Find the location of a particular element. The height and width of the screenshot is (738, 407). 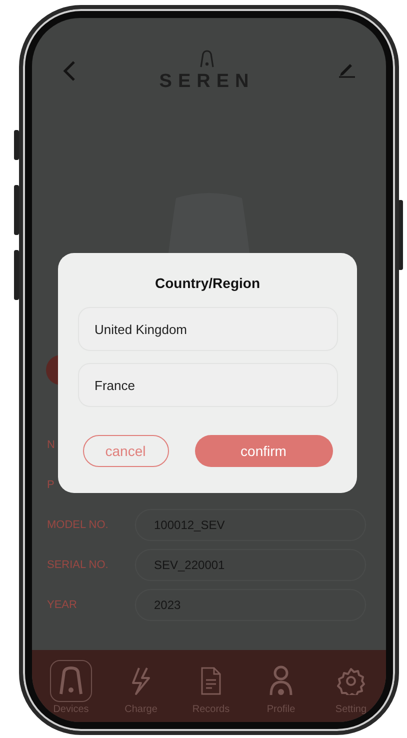

document-icon is located at coordinates (211, 681).